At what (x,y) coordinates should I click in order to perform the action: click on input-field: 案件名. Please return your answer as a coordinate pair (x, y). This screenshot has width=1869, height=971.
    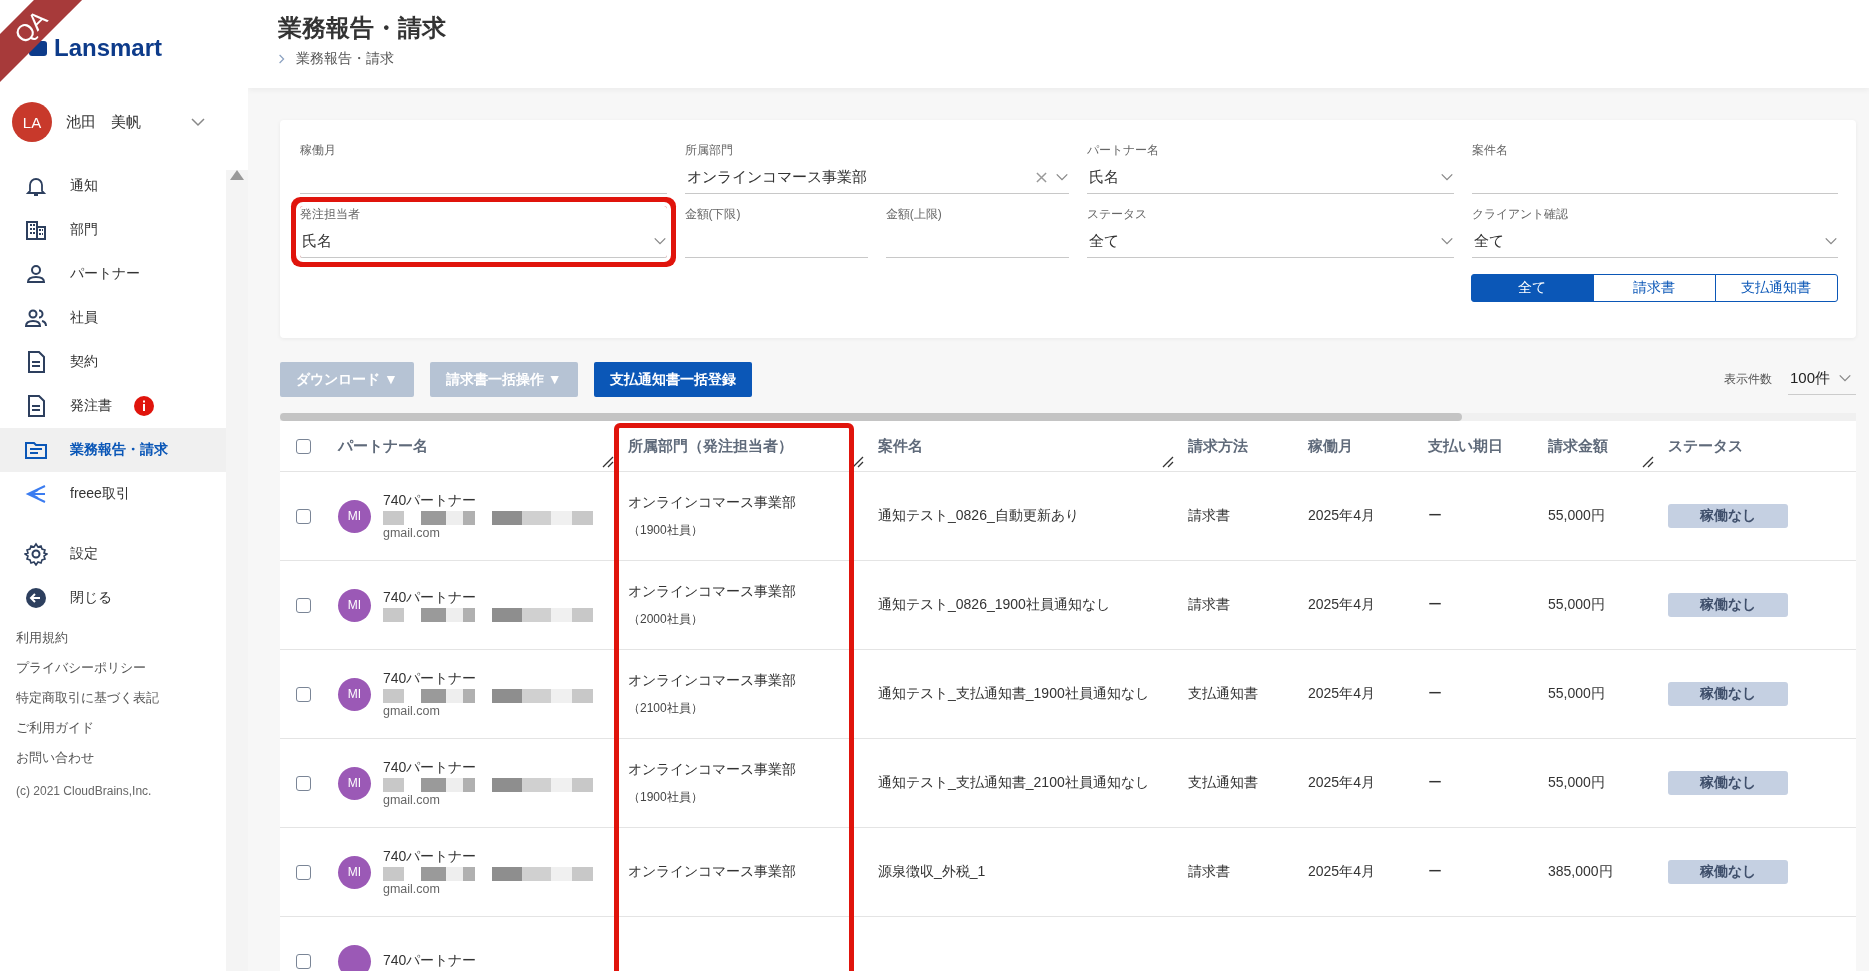
    Looking at the image, I should click on (1654, 168).